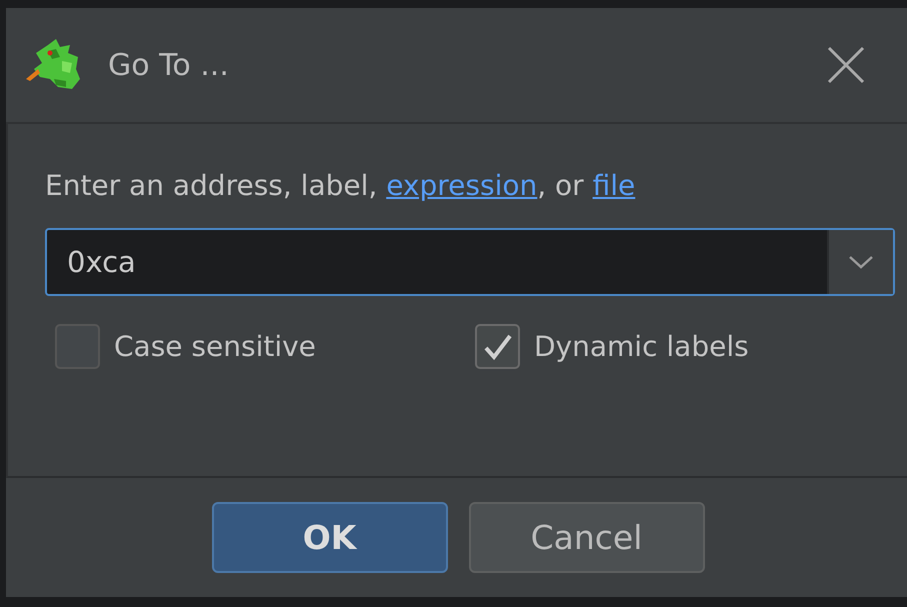 This screenshot has width=907, height=607. I want to click on link: file, so click(614, 185).